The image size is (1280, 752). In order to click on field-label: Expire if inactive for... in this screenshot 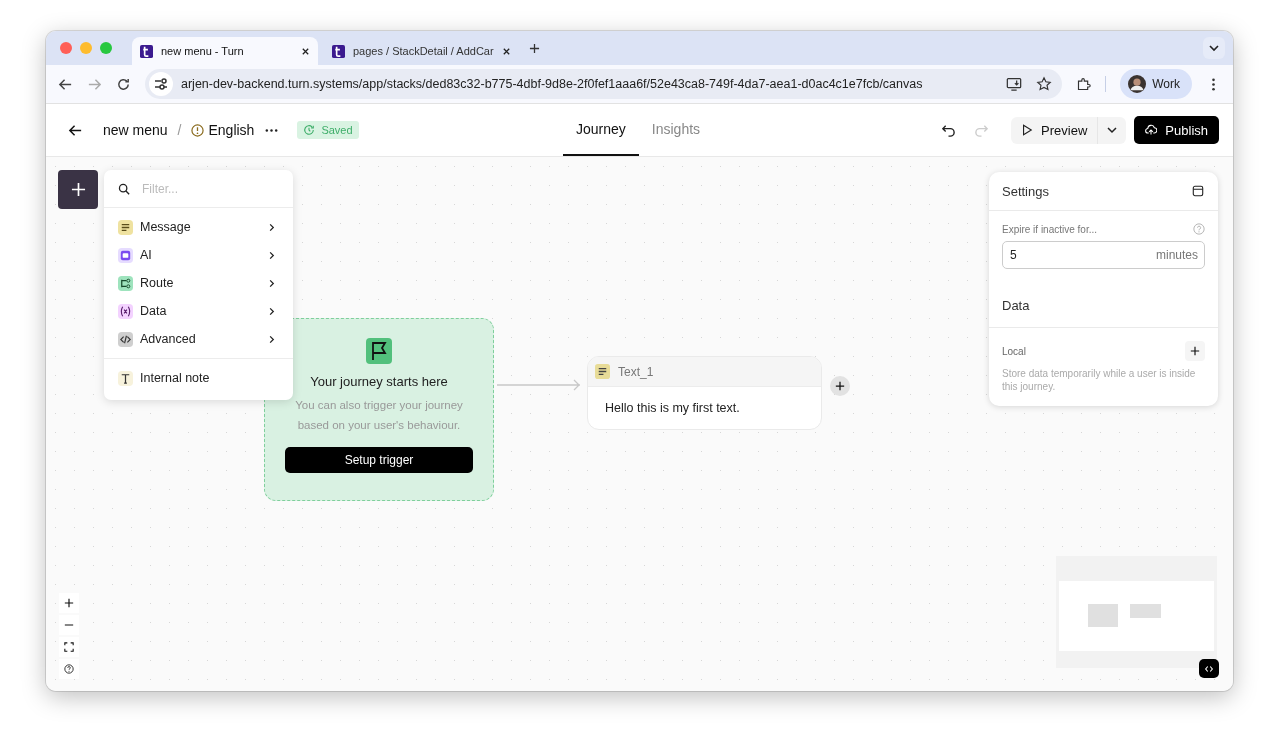, I will do `click(1050, 229)`.